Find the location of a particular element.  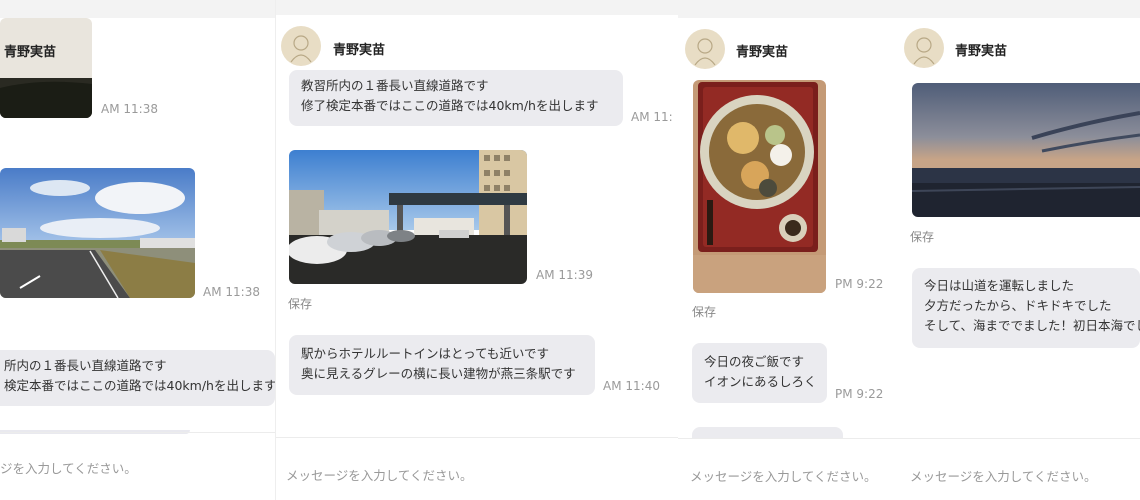

timestamp: AM 11:39 is located at coordinates (564, 275).